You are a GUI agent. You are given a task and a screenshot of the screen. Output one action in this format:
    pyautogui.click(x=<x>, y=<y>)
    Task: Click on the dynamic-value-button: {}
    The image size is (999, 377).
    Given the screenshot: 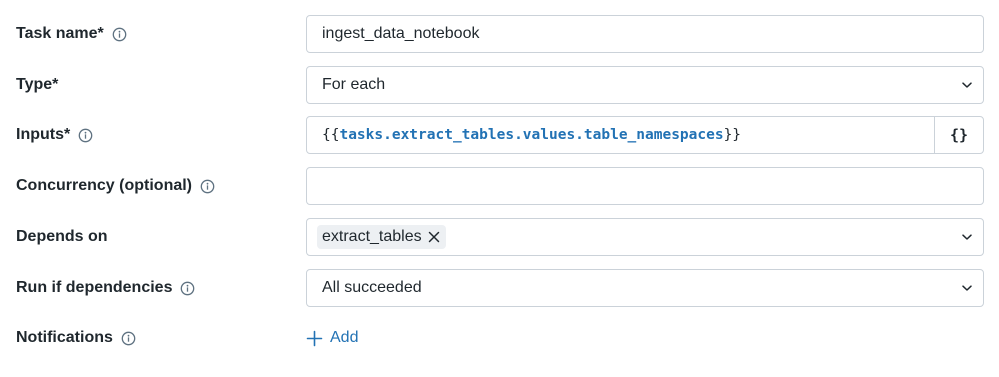 What is the action you would take?
    pyautogui.click(x=958, y=135)
    